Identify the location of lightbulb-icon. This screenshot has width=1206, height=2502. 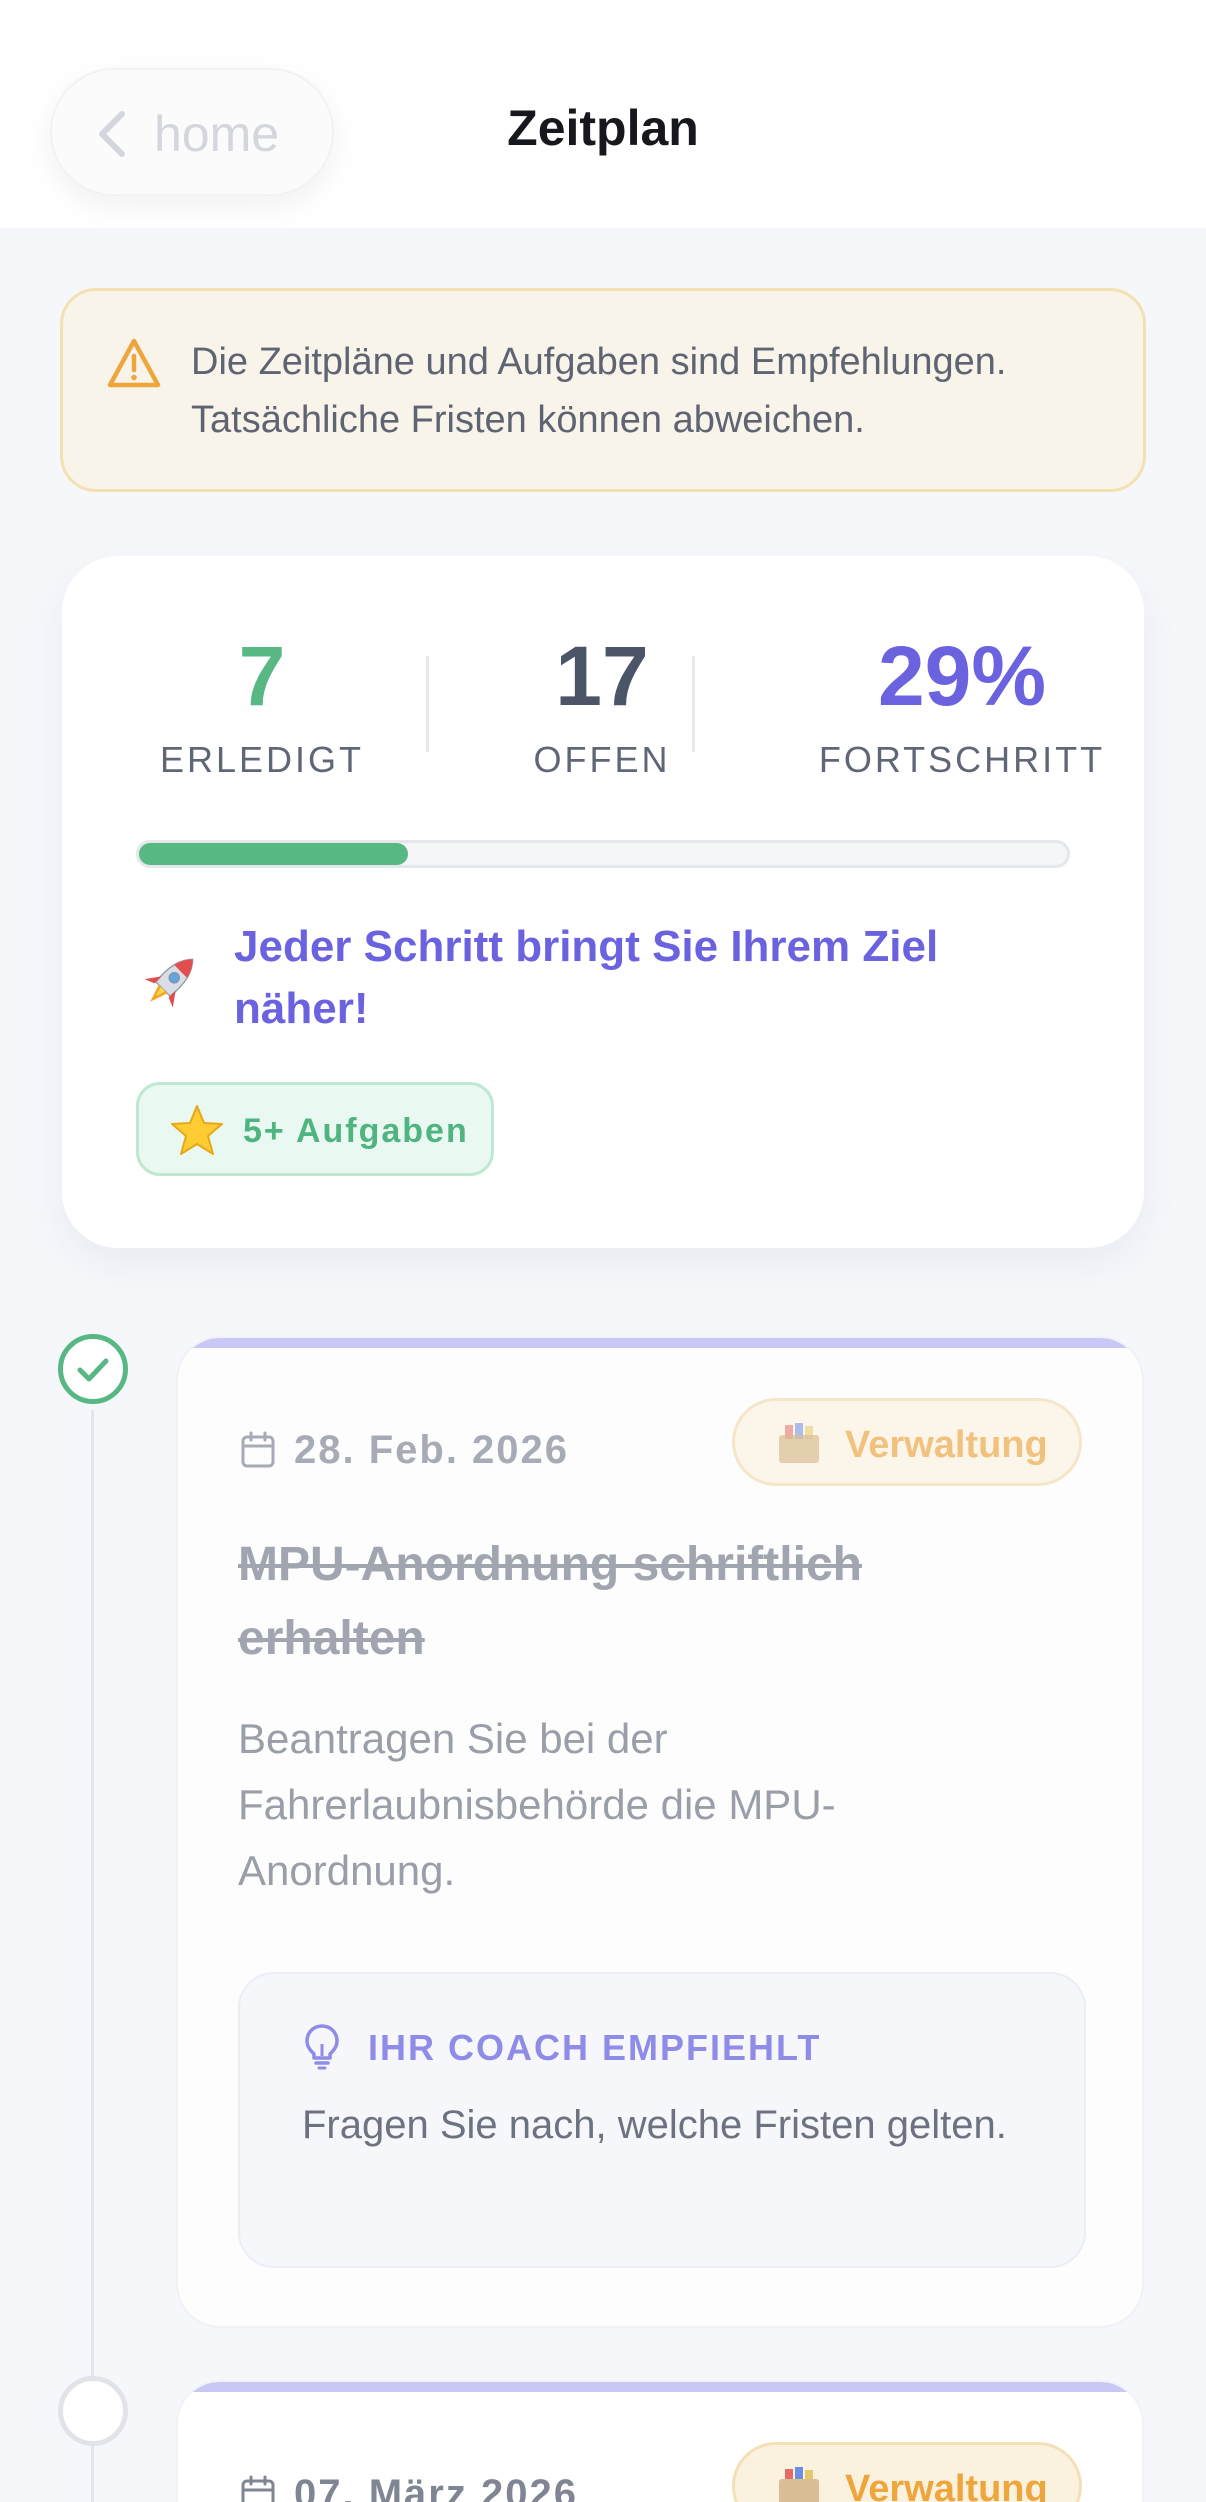
(322, 2047).